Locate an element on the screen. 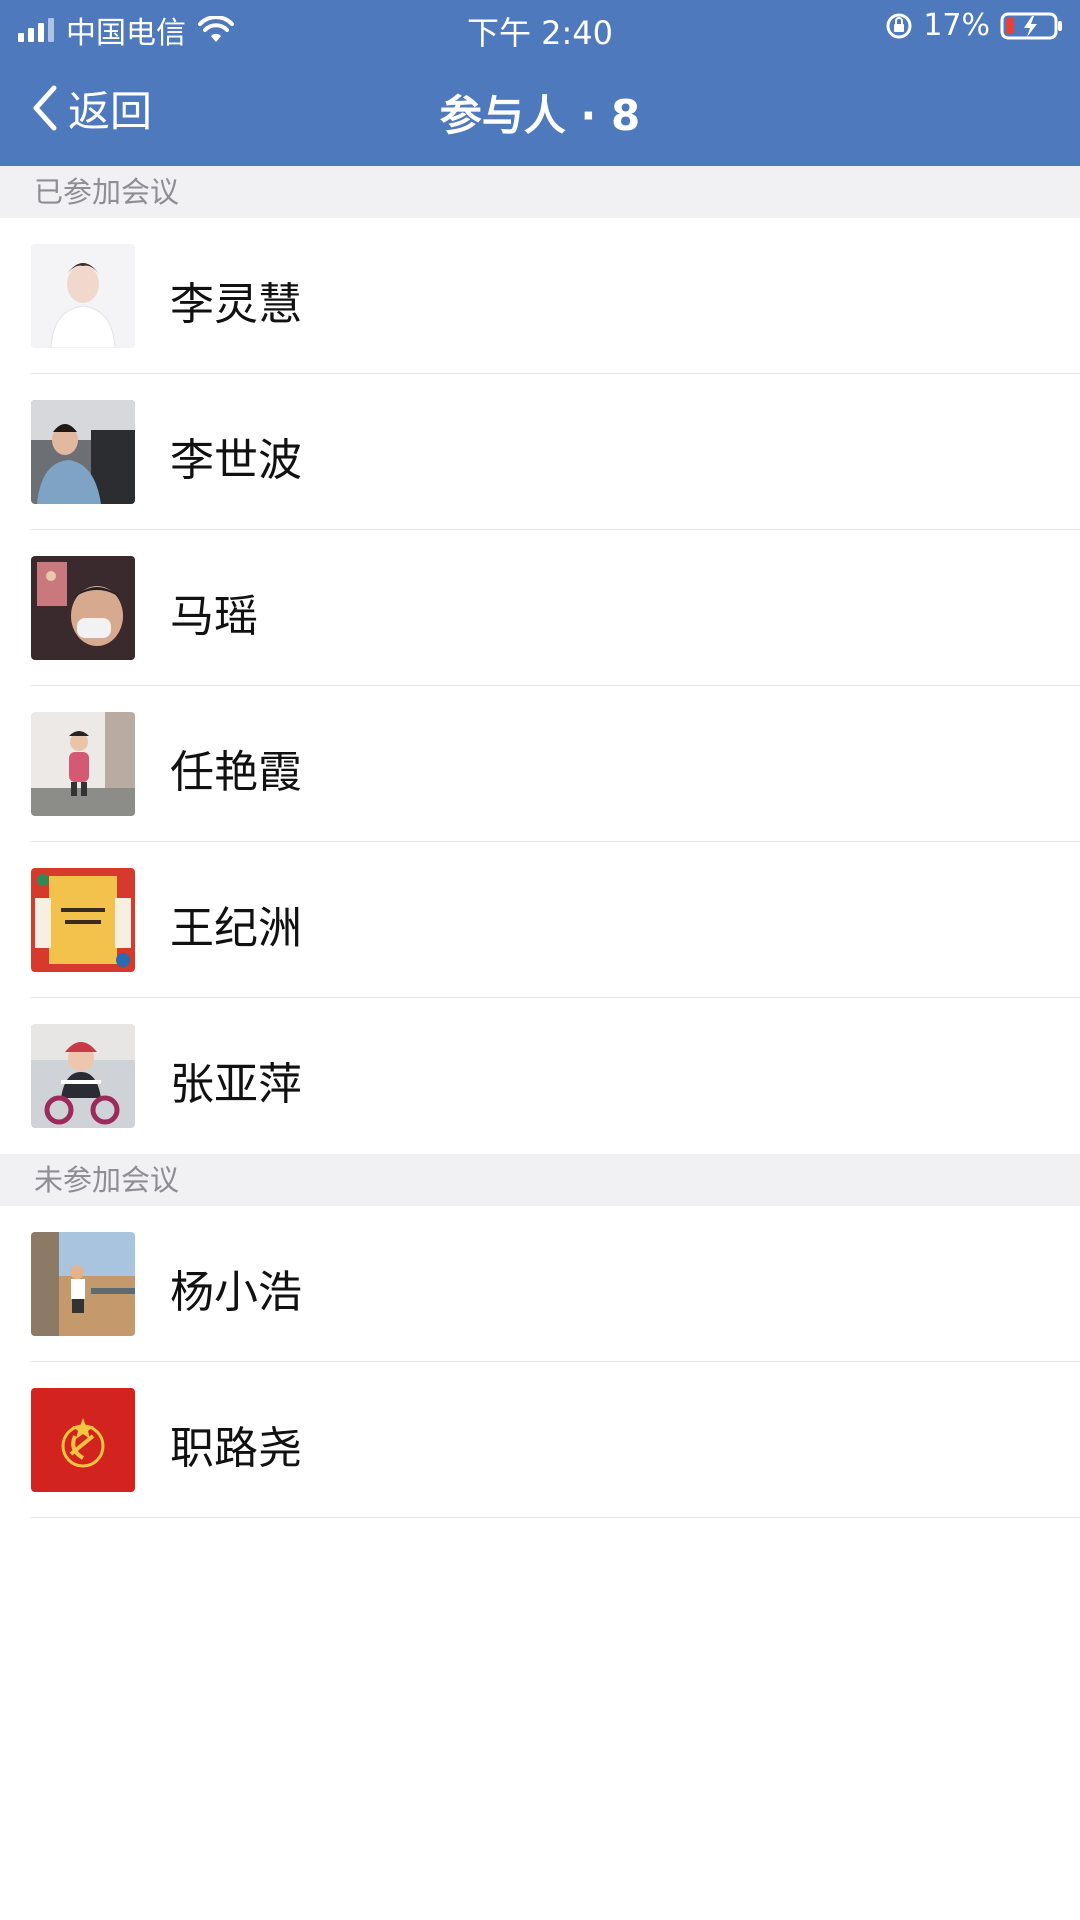 Image resolution: width=1080 pixels, height=1920 pixels. person-name: 王纪洲 is located at coordinates (236, 928).